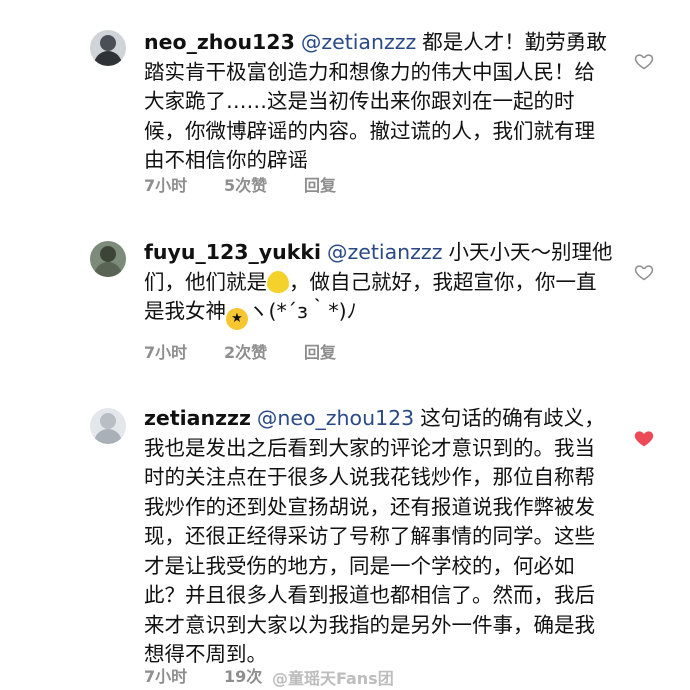 This screenshot has height=690, width=690. I want to click on comment-meta: 7小时 5次赞 回复, so click(240, 184).